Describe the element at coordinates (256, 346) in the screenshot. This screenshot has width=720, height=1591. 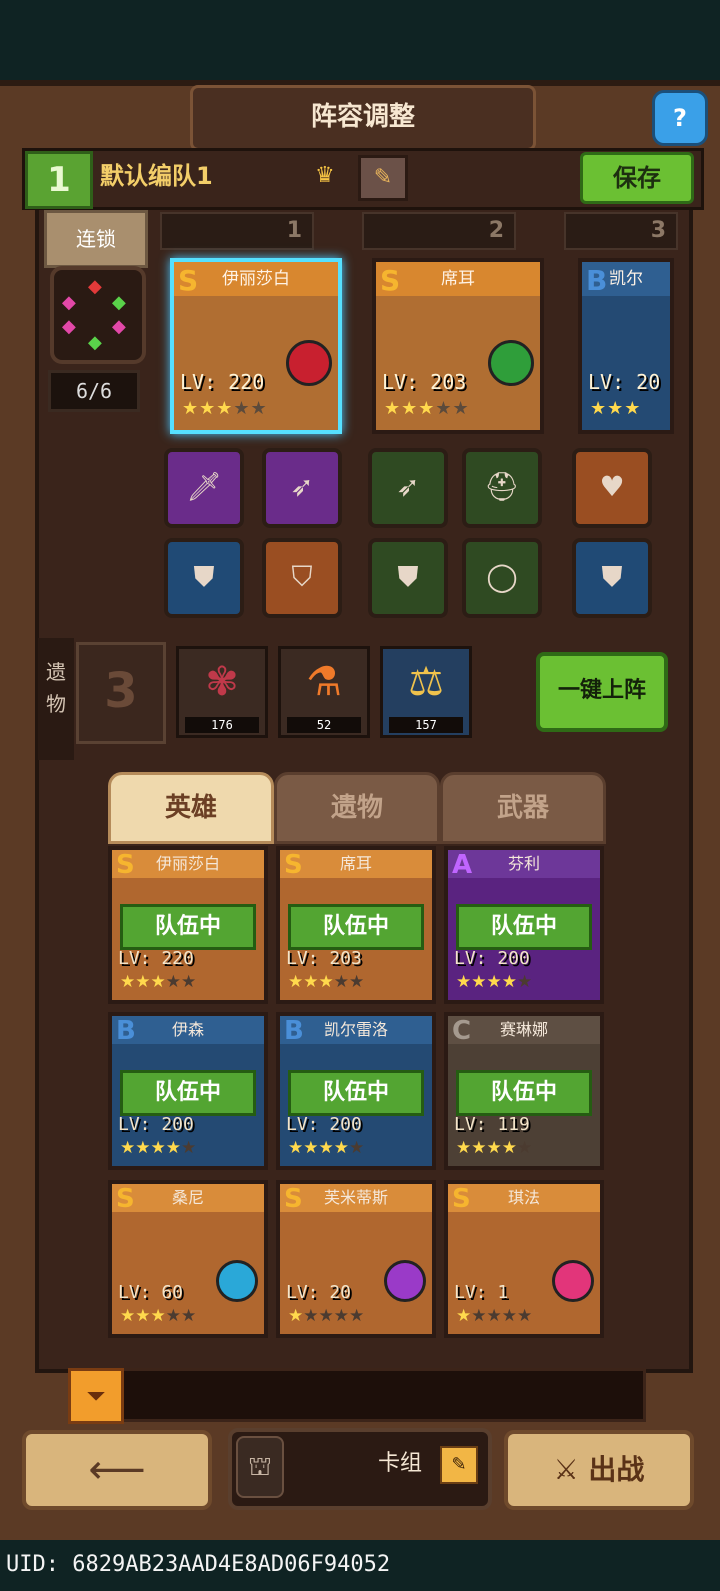
I see `formation-hero-card: 伊丽莎白 S LV: 220 ★★★★★` at that location.